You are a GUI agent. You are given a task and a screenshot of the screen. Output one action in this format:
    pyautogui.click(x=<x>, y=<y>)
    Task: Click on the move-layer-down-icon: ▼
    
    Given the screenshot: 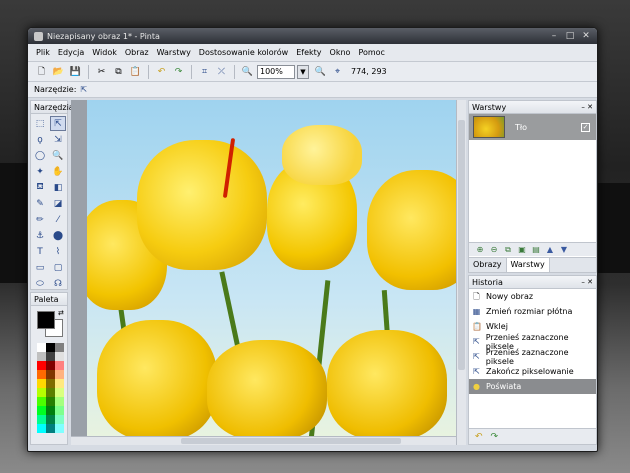 What is the action you would take?
    pyautogui.click(x=564, y=250)
    